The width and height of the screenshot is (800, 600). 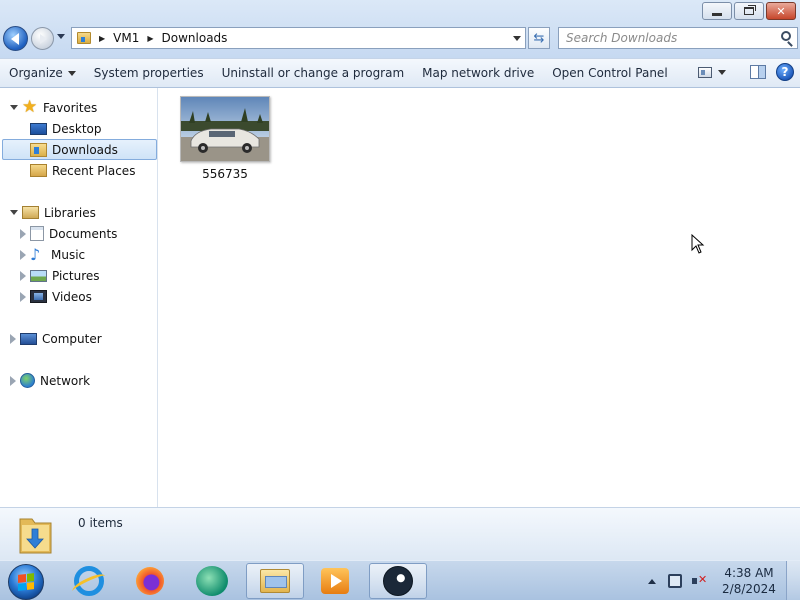 What do you see at coordinates (722, 72) in the screenshot?
I see `view-options-dropdown-icon` at bounding box center [722, 72].